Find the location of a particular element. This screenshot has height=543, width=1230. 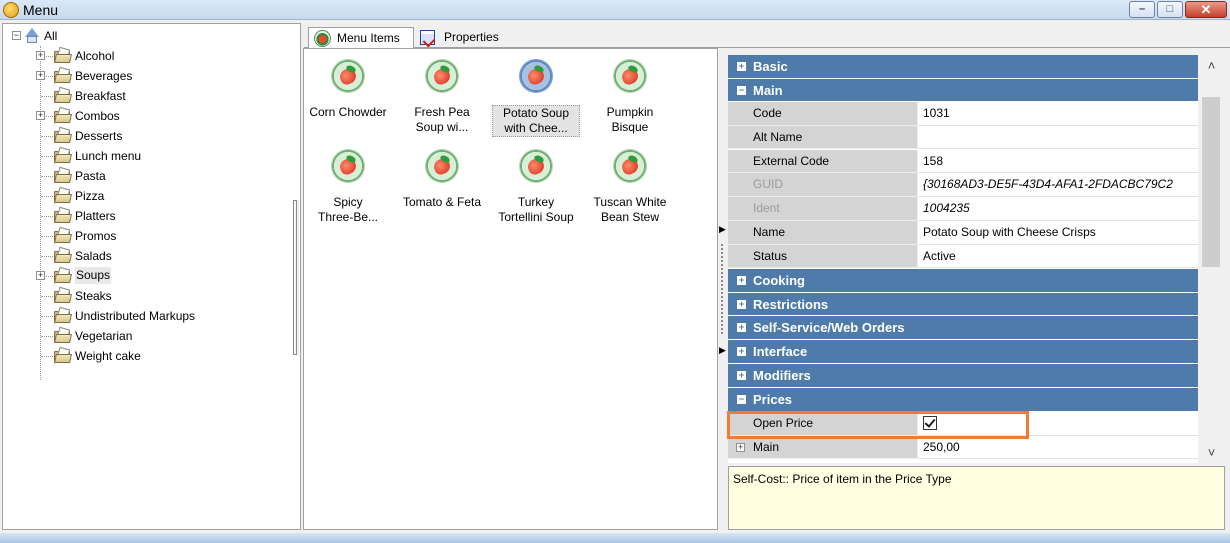

menu-item-card: Tomato & Feta is located at coordinates (442, 190).